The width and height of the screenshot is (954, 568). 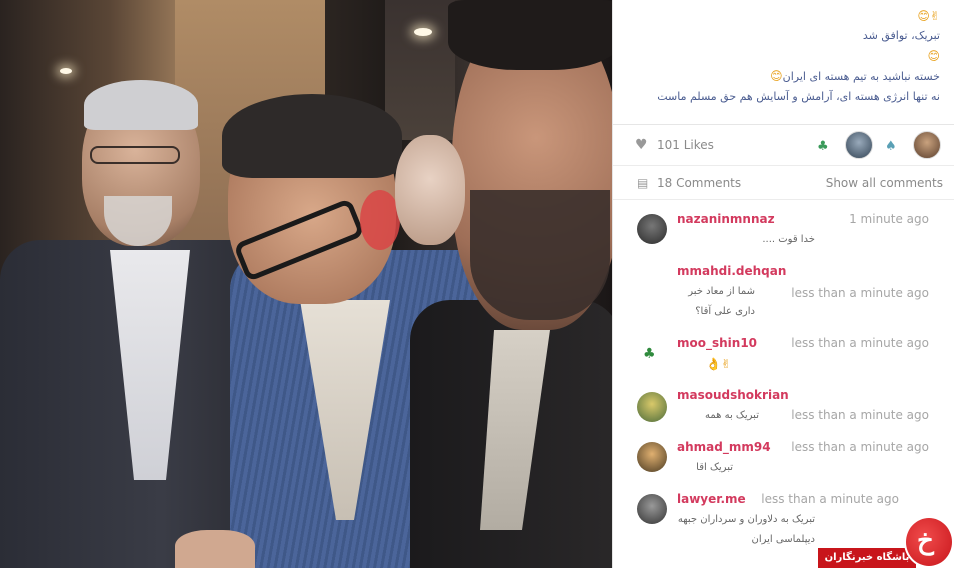 I want to click on comment-username: moo_shin10, so click(x=717, y=343).